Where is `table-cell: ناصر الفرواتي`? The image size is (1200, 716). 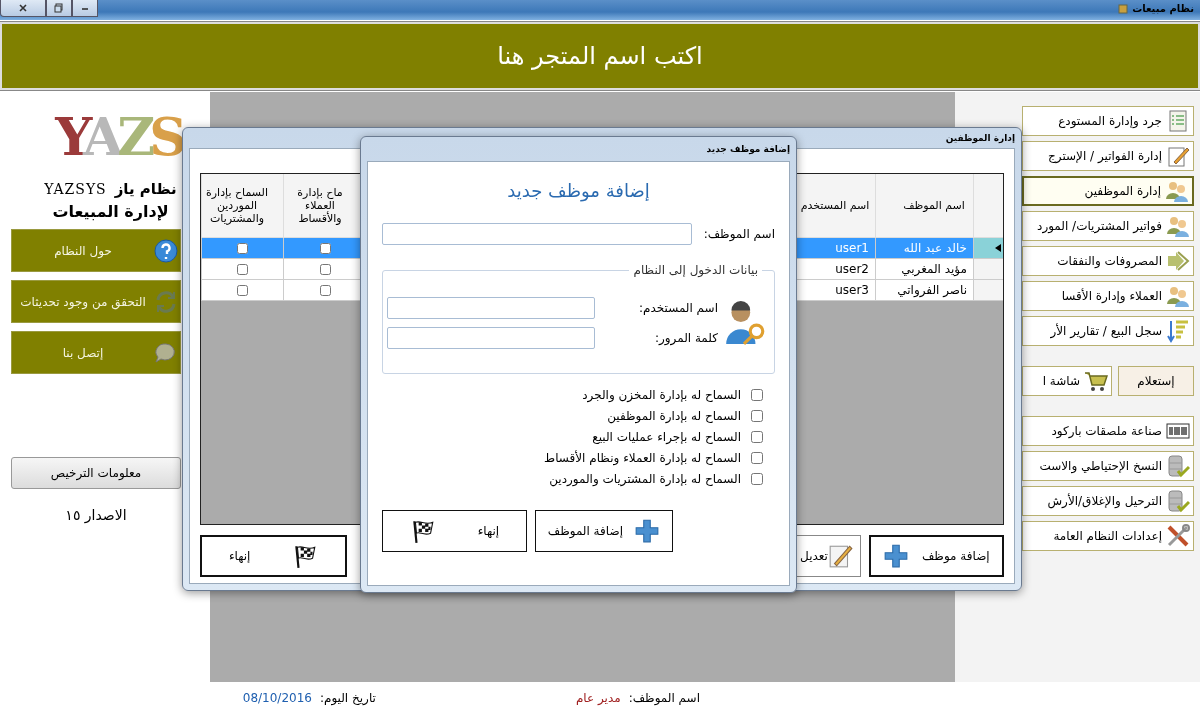
table-cell: ناصر الفرواتي is located at coordinates (924, 290).